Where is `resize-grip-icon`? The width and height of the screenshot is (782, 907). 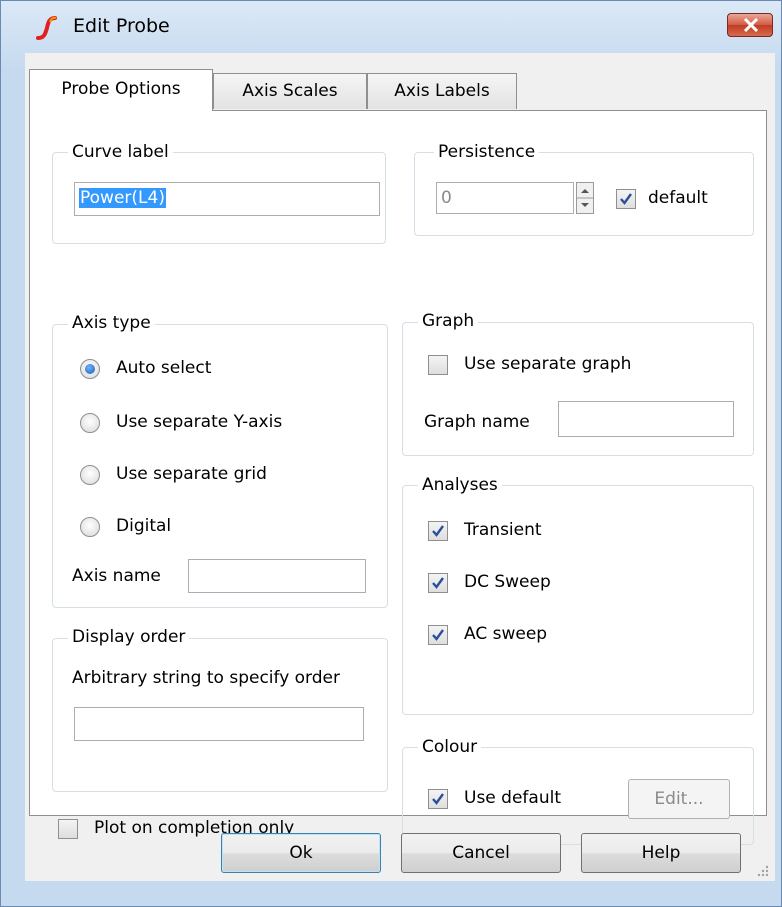 resize-grip-icon is located at coordinates (762, 870).